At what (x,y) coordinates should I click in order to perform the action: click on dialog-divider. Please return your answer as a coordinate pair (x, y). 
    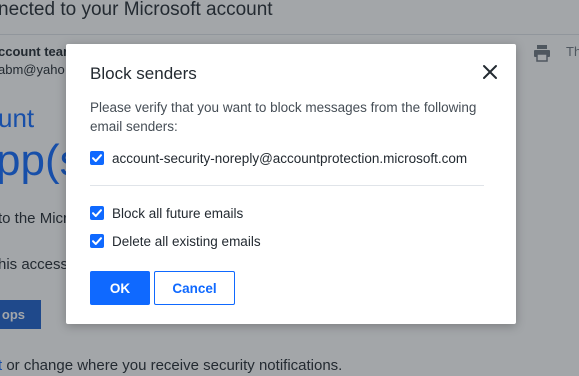
    Looking at the image, I should click on (287, 185).